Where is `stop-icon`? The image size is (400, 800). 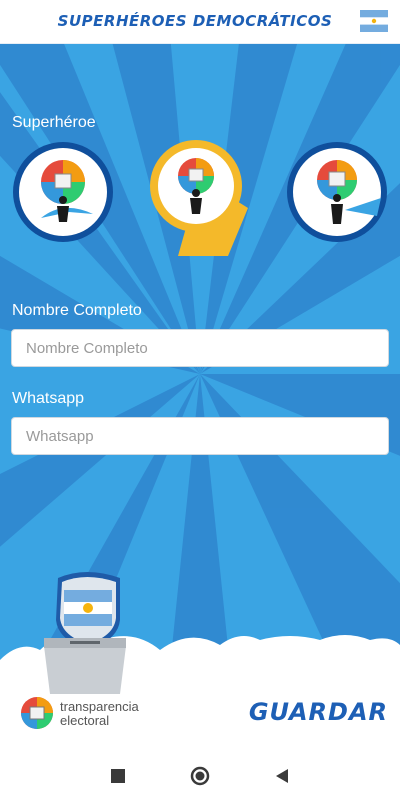 stop-icon is located at coordinates (118, 776).